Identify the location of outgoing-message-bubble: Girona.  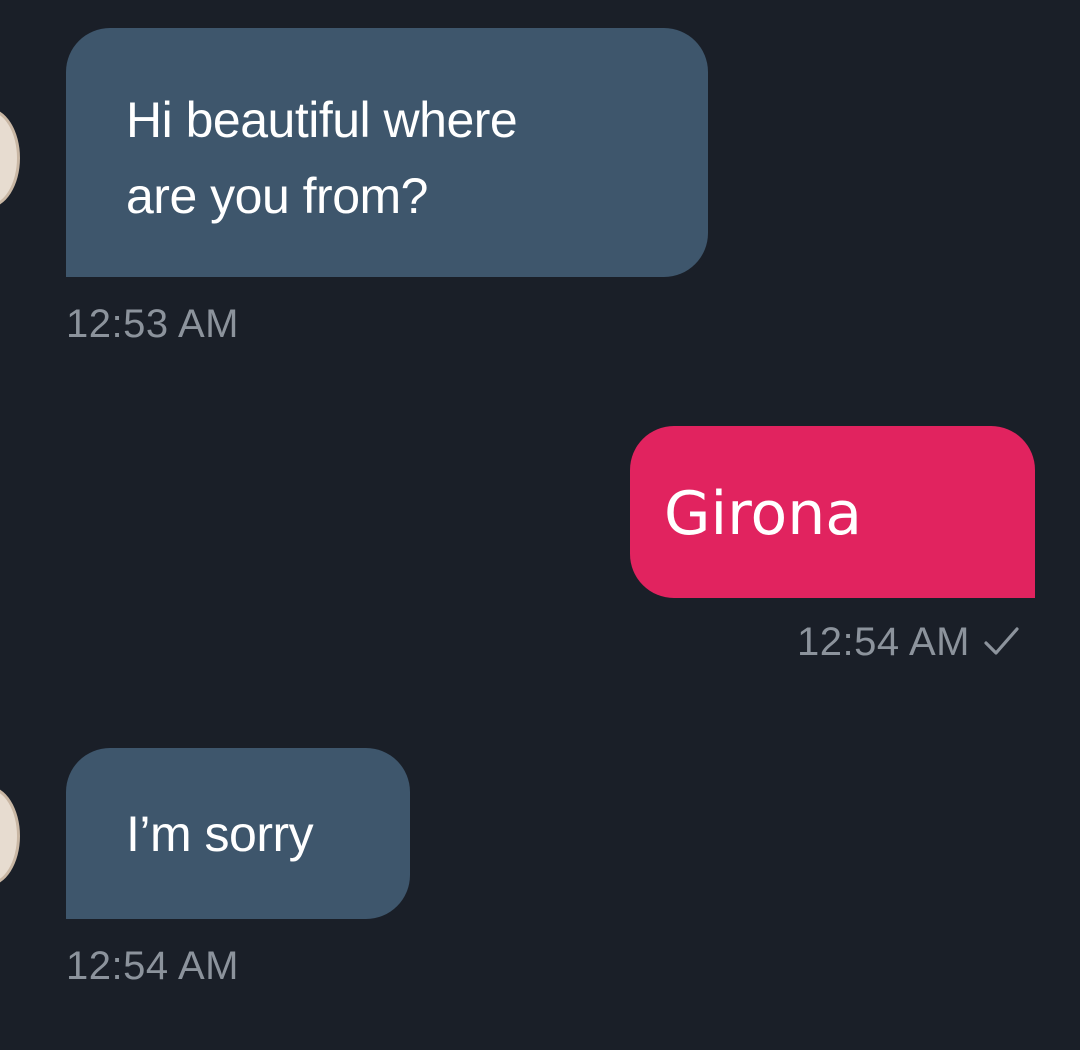
(832, 512).